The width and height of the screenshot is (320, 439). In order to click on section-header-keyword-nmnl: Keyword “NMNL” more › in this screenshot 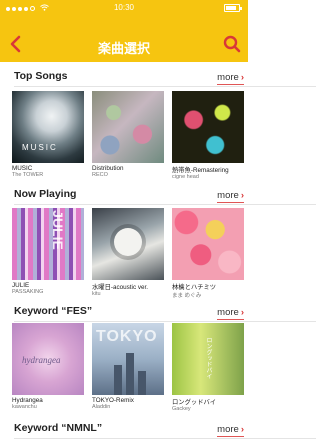, I will do `click(124, 430)`.